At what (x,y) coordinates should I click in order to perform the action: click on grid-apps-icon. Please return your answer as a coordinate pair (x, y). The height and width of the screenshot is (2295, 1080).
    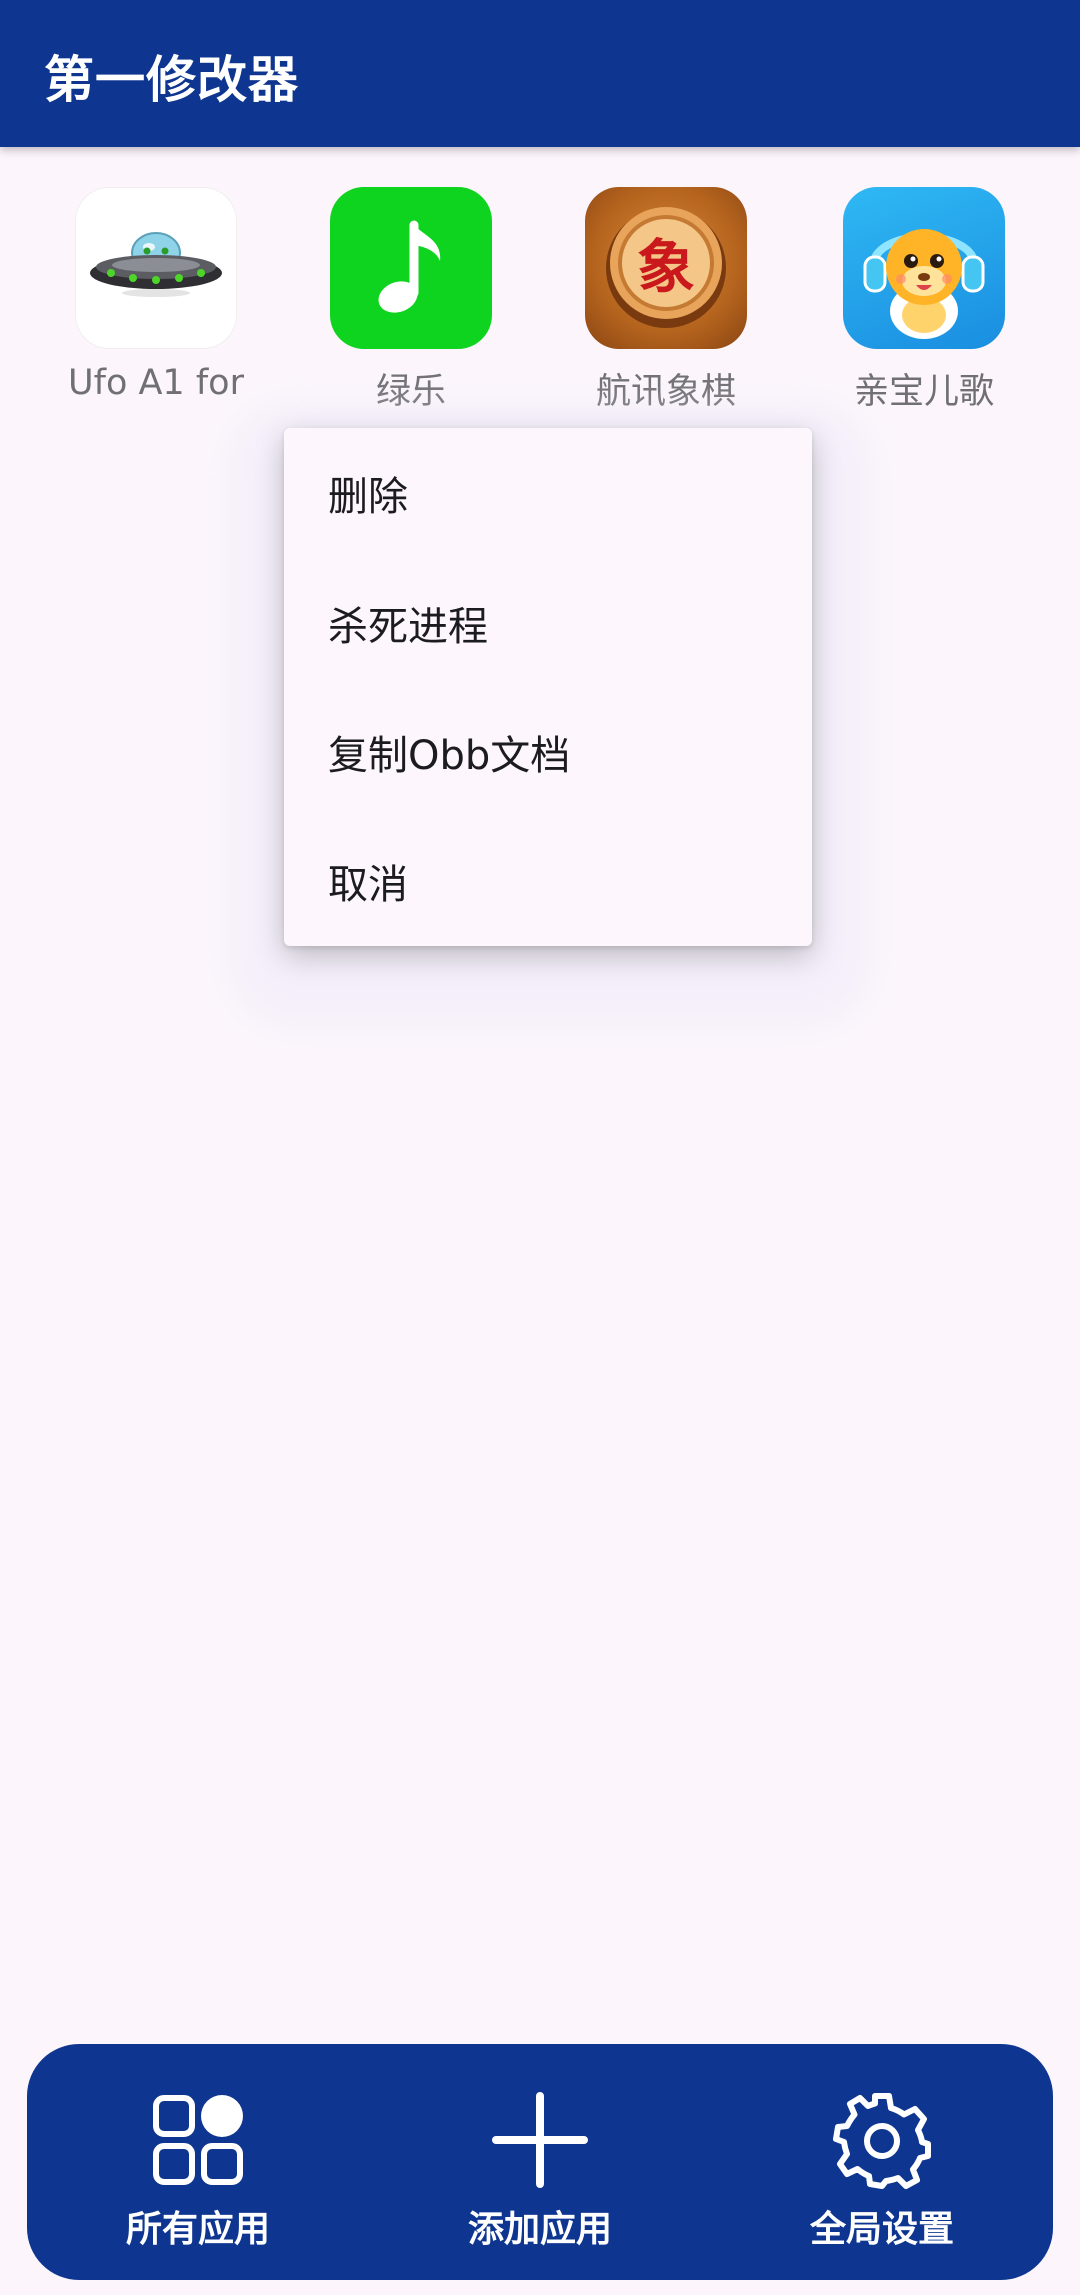
    Looking at the image, I should click on (198, 2140).